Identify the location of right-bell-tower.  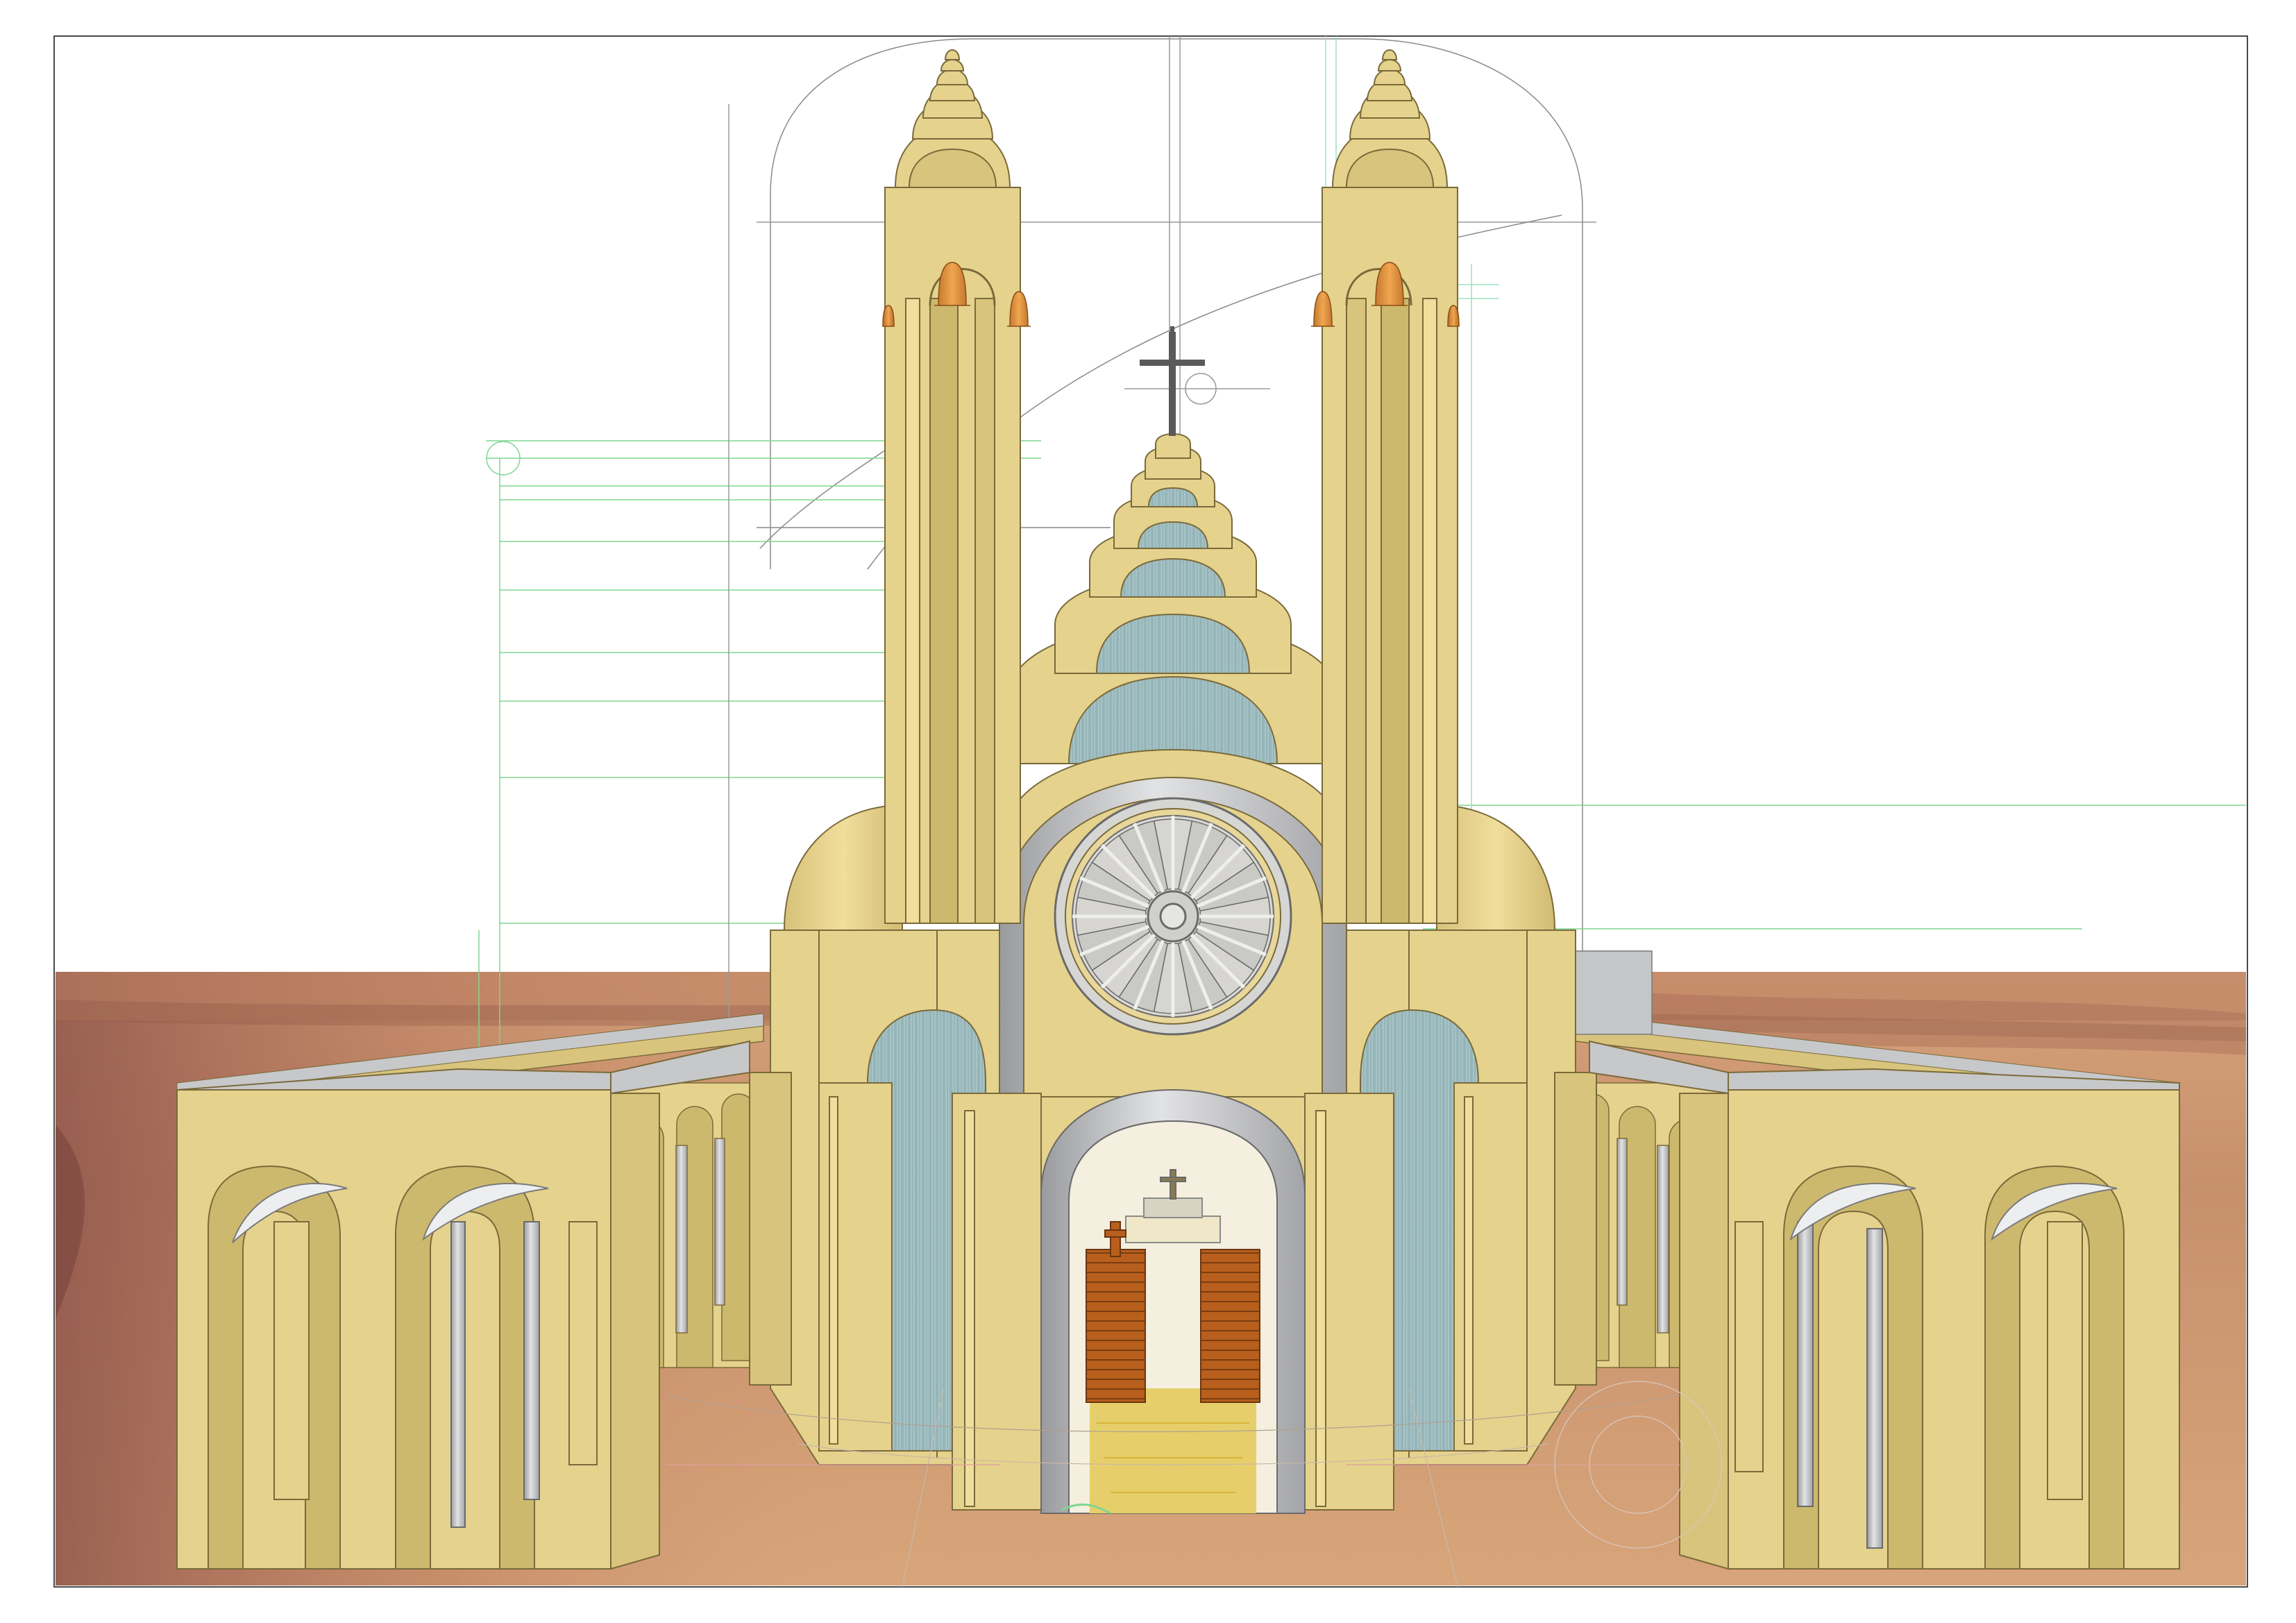
(1390, 486).